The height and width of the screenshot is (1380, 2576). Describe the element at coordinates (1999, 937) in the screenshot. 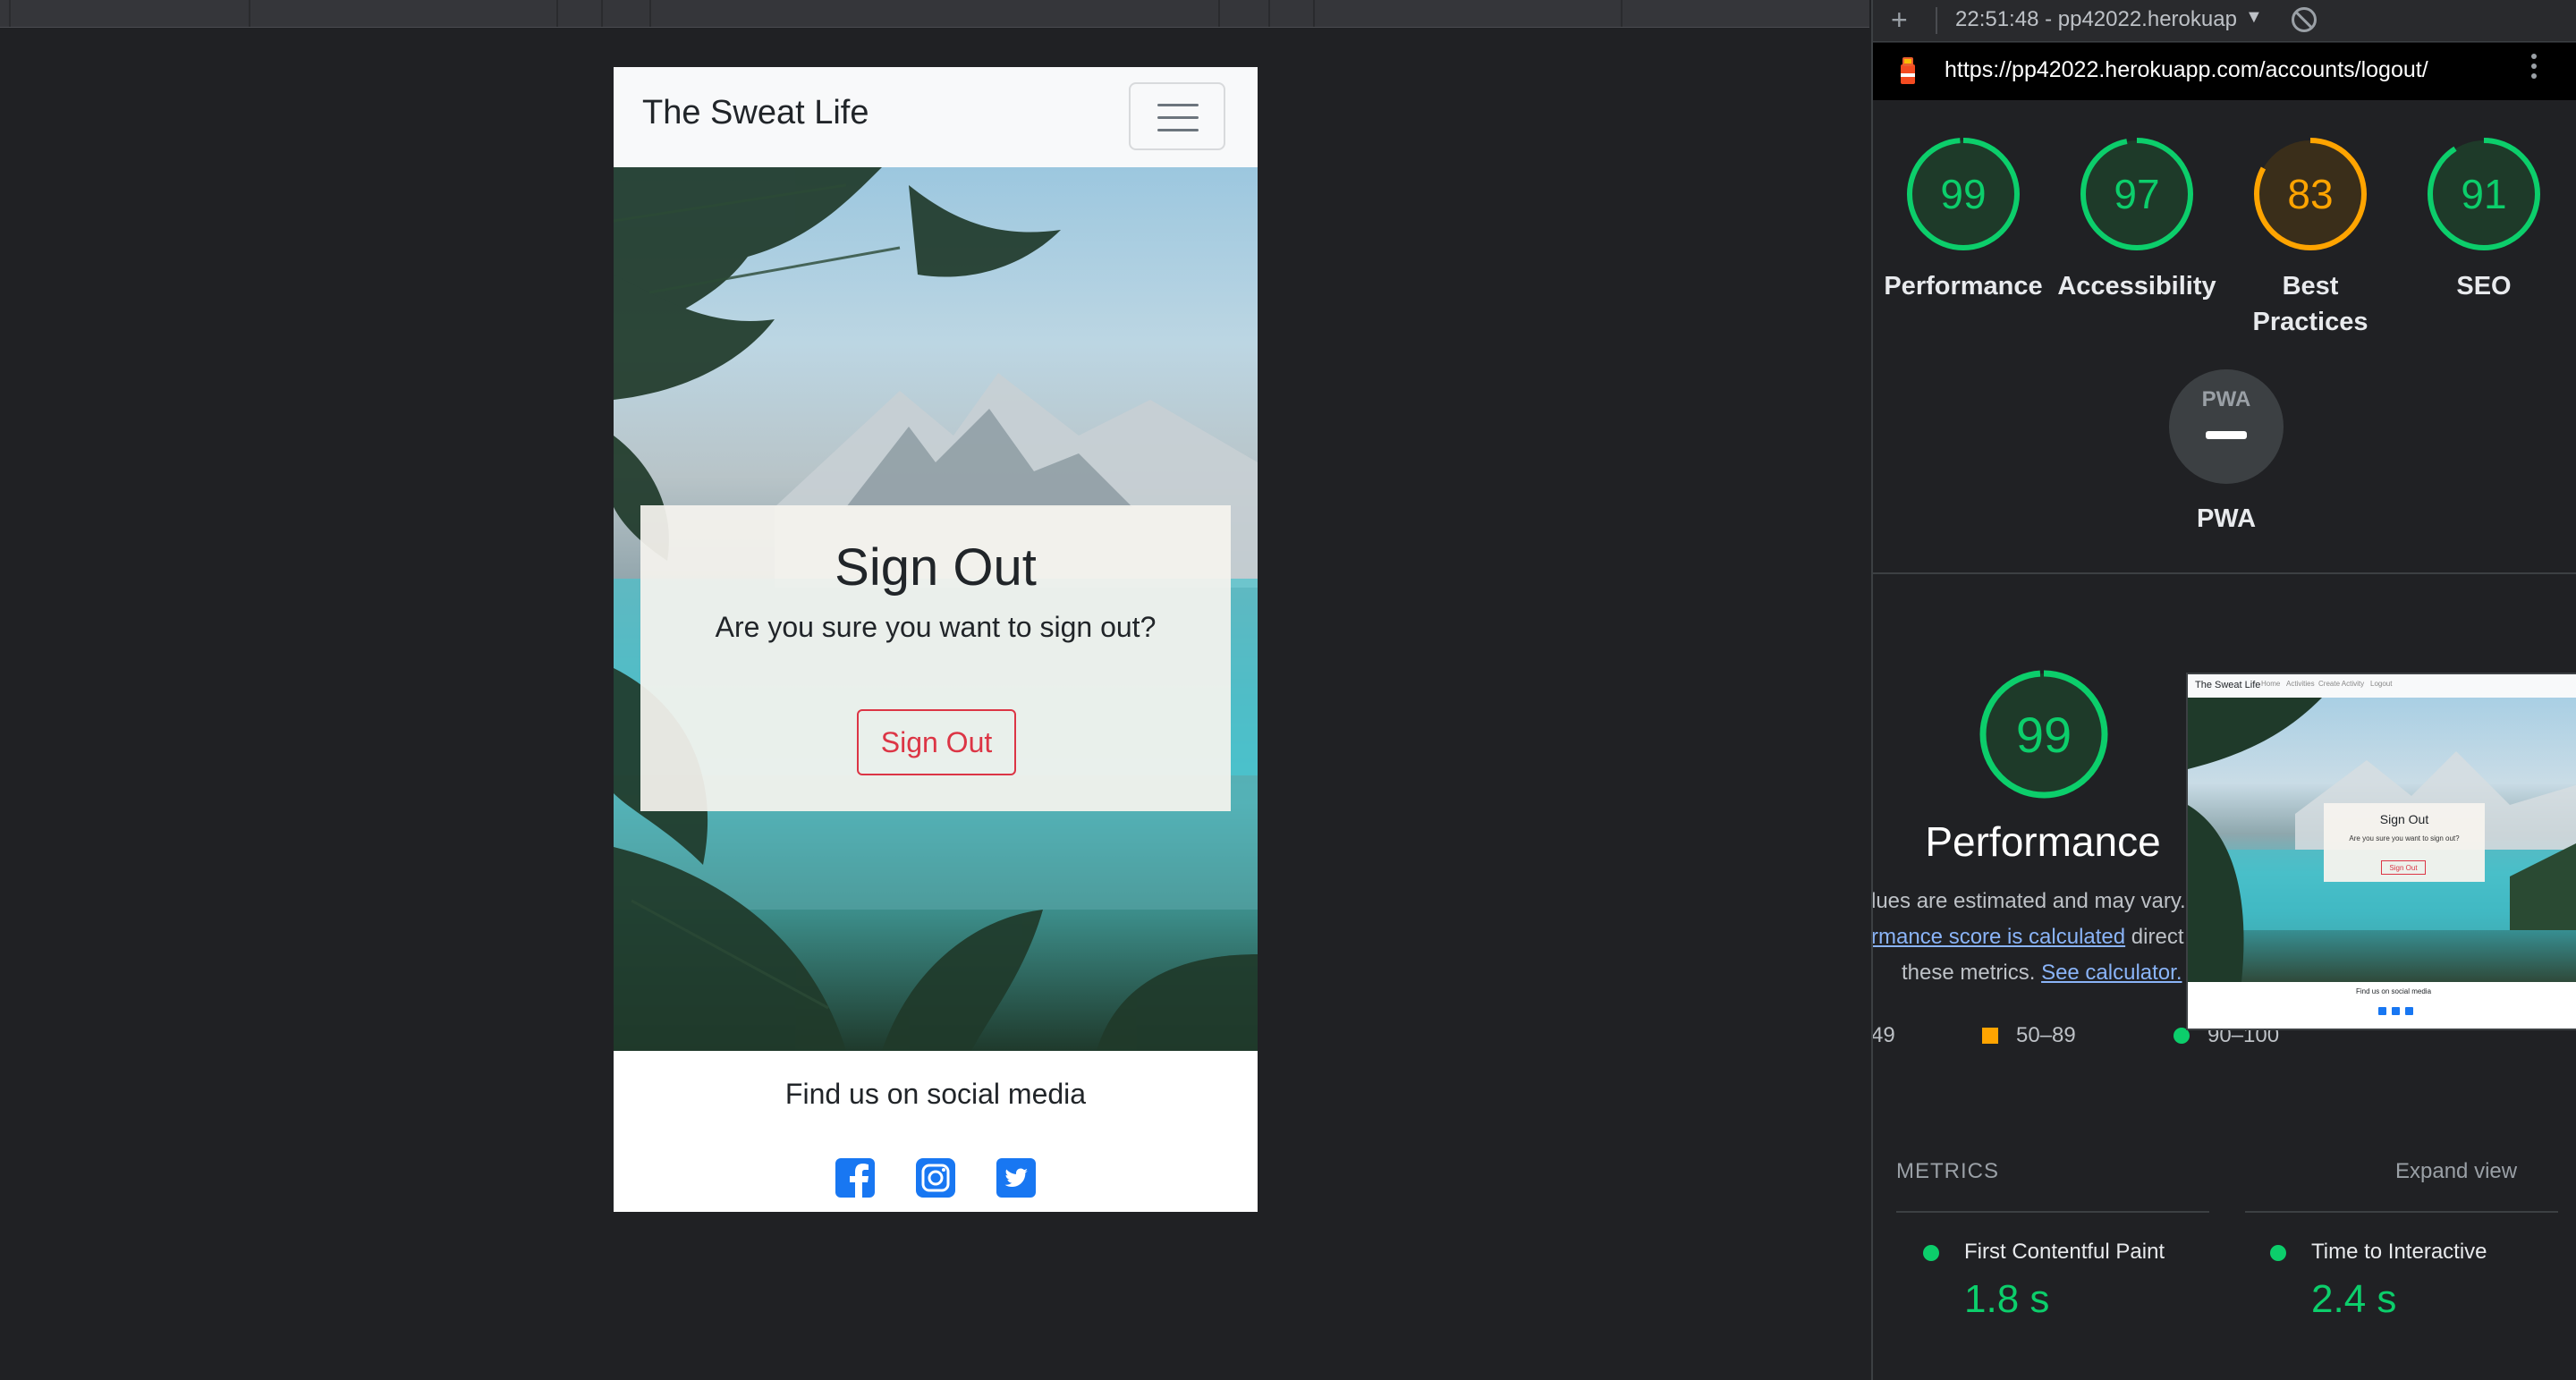

I see `score-calculated-link: rmance score is calculated` at that location.